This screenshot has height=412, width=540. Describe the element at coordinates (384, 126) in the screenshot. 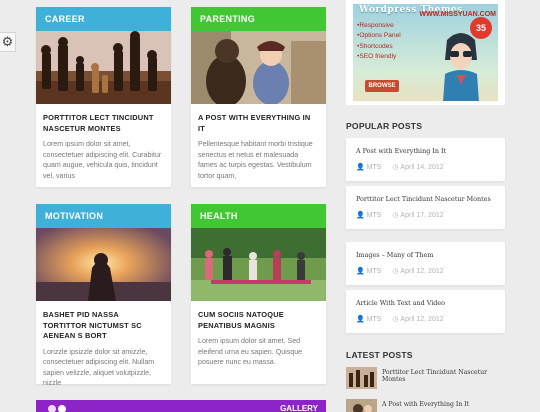

I see `popular-posts-heading: POPULAR POSTS` at that location.